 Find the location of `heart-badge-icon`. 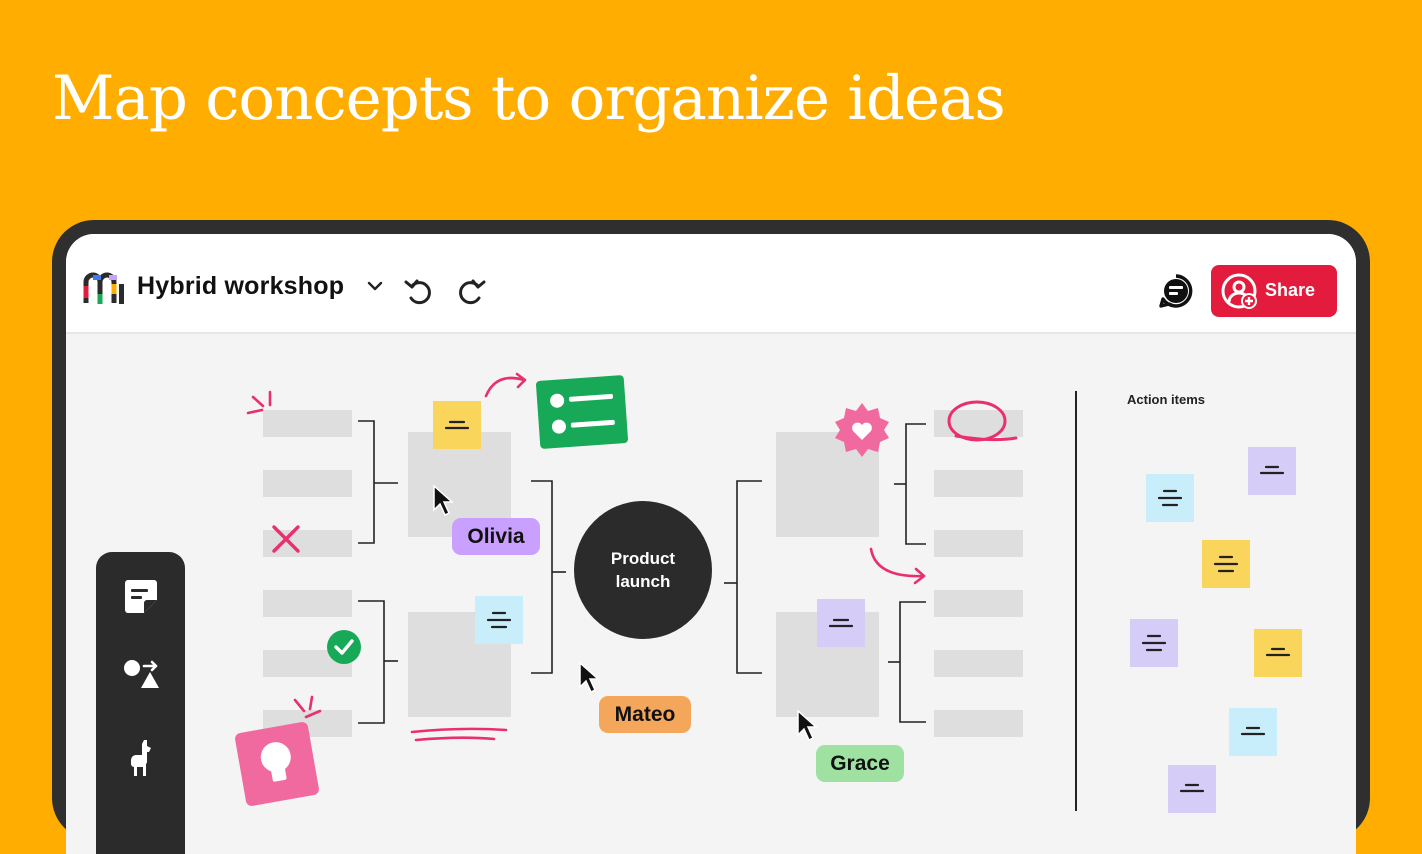

heart-badge-icon is located at coordinates (862, 430).